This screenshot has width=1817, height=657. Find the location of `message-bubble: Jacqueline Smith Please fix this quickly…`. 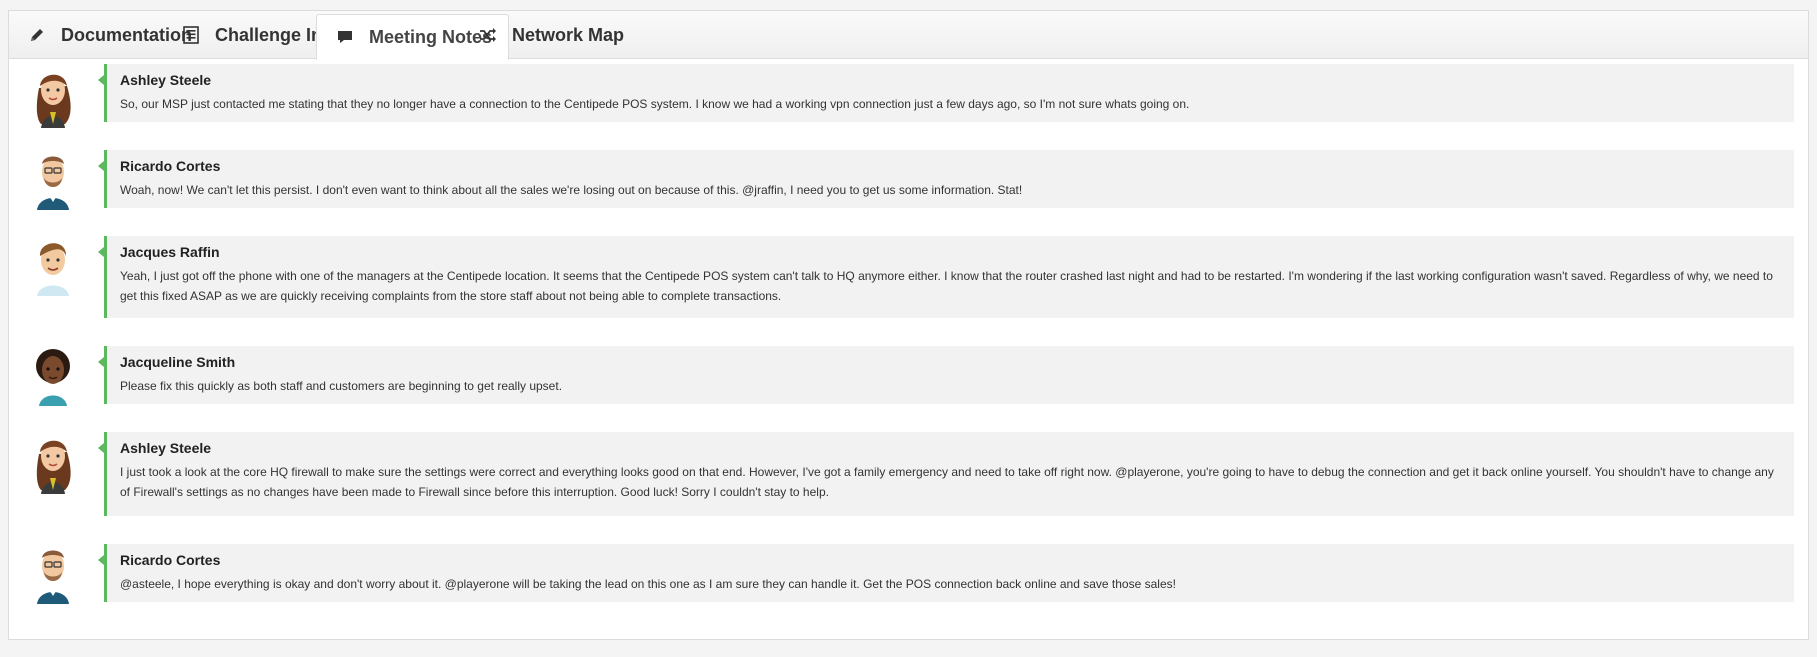

message-bubble: Jacqueline Smith Please fix this quickly… is located at coordinates (946, 375).